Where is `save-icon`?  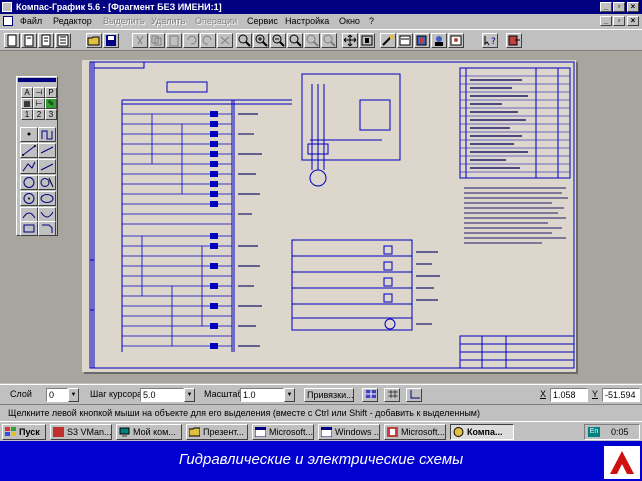
save-icon is located at coordinates (111, 40).